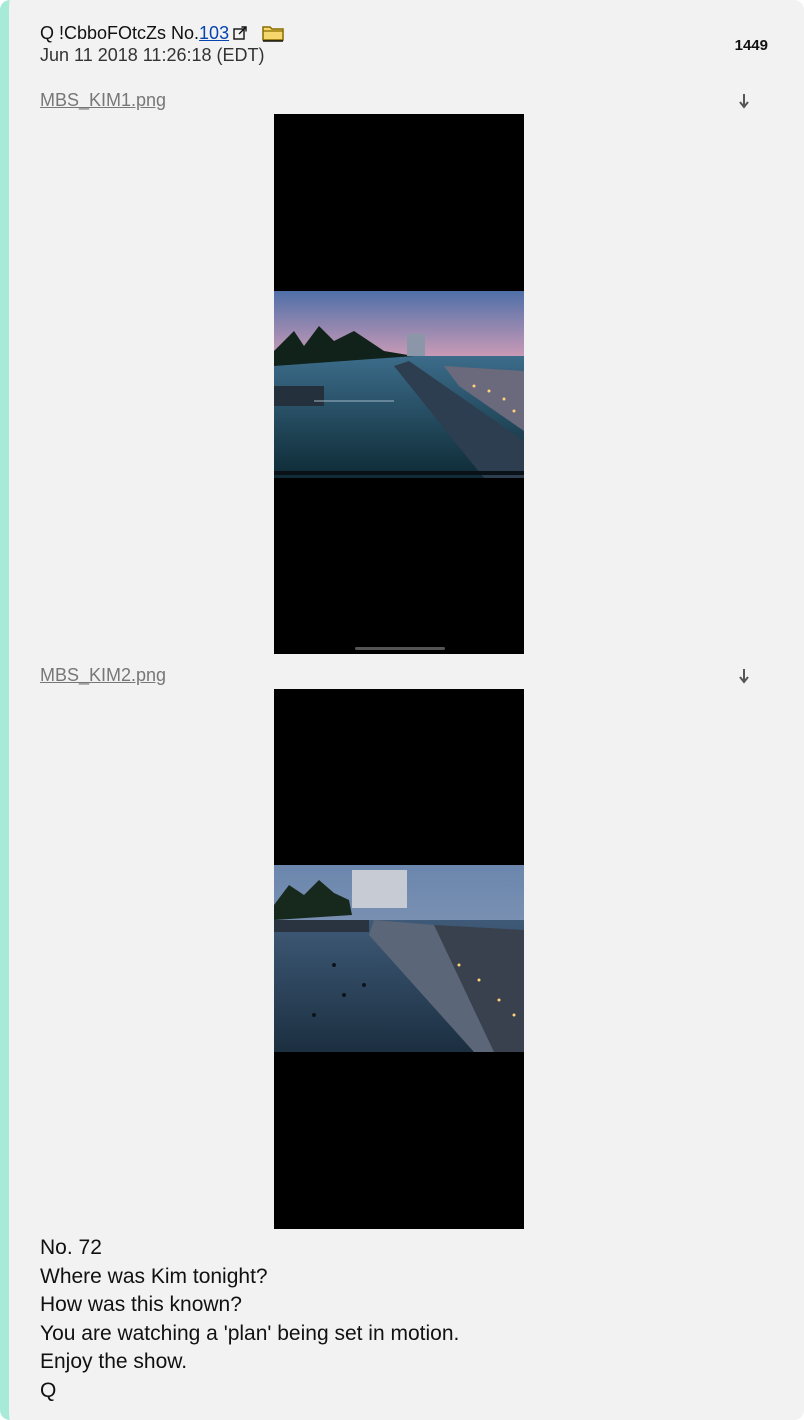  What do you see at coordinates (152, 55) in the screenshot?
I see `post-timestamp: Jun 11 2018 11:26:18 (EDT)` at bounding box center [152, 55].